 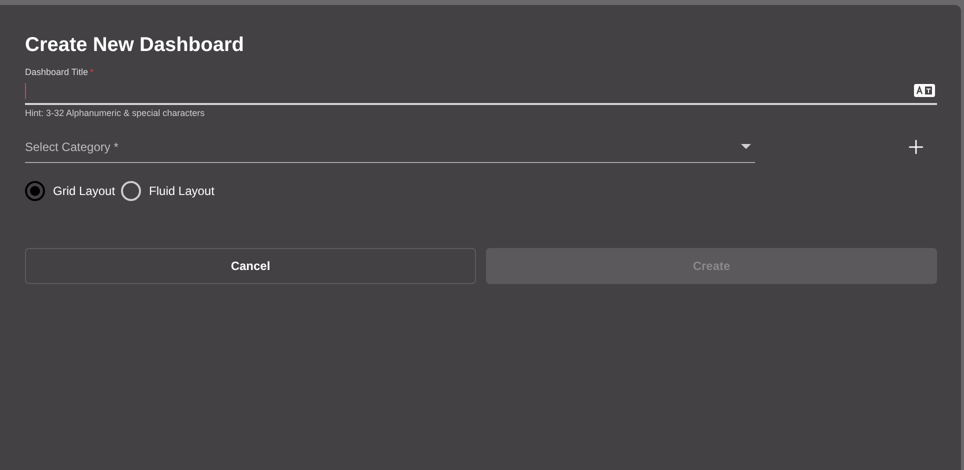 What do you see at coordinates (92, 72) in the screenshot?
I see `required-mark: *` at bounding box center [92, 72].